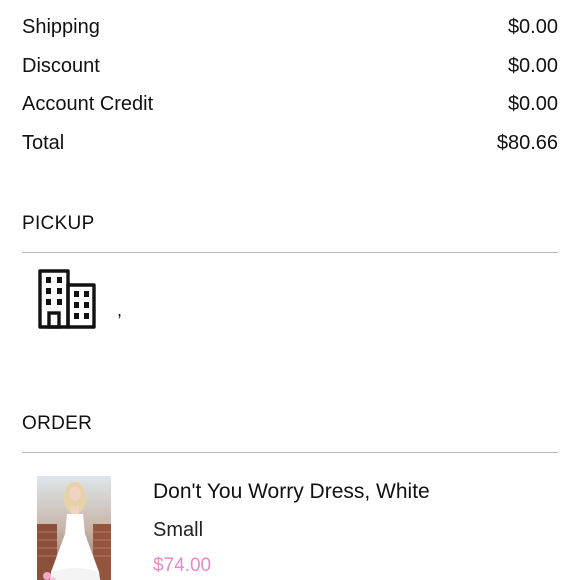  What do you see at coordinates (178, 530) in the screenshot?
I see `product-variant: Small` at bounding box center [178, 530].